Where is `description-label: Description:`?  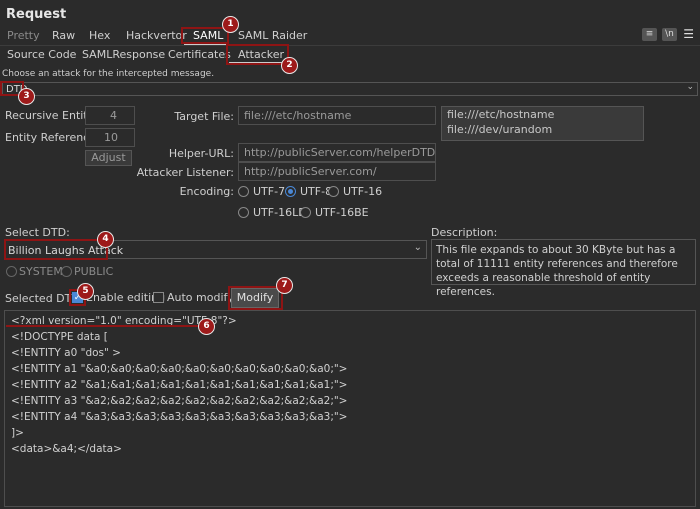 description-label: Description: is located at coordinates (464, 232).